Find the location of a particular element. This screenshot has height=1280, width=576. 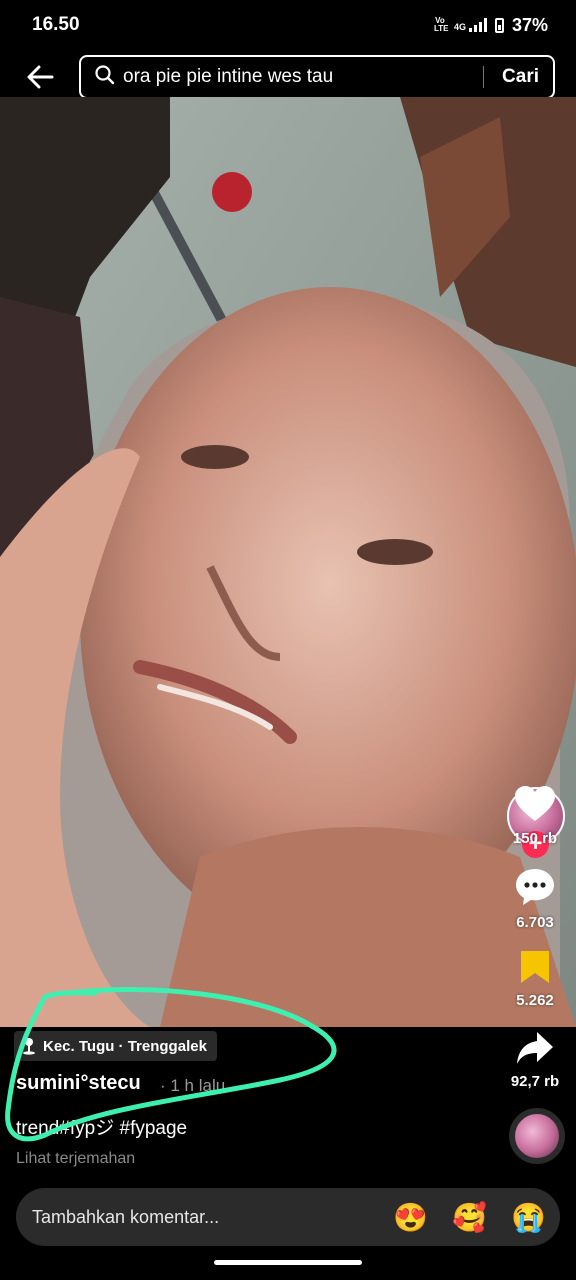

save-button: 5.262 is located at coordinates (533, 979).